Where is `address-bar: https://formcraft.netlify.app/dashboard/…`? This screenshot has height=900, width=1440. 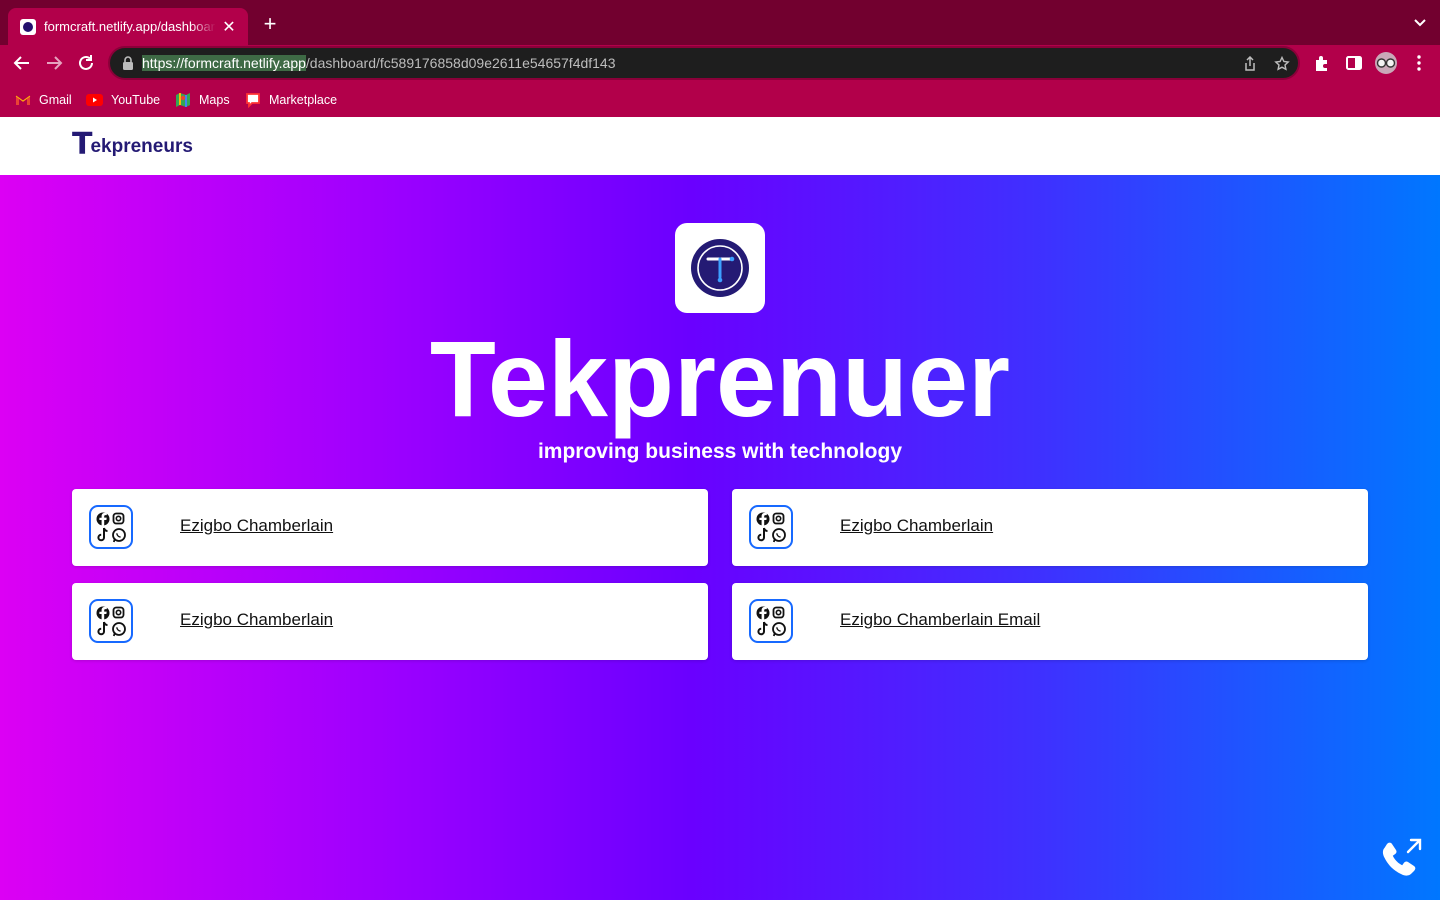 address-bar: https://formcraft.netlify.app/dashboard/… is located at coordinates (704, 63).